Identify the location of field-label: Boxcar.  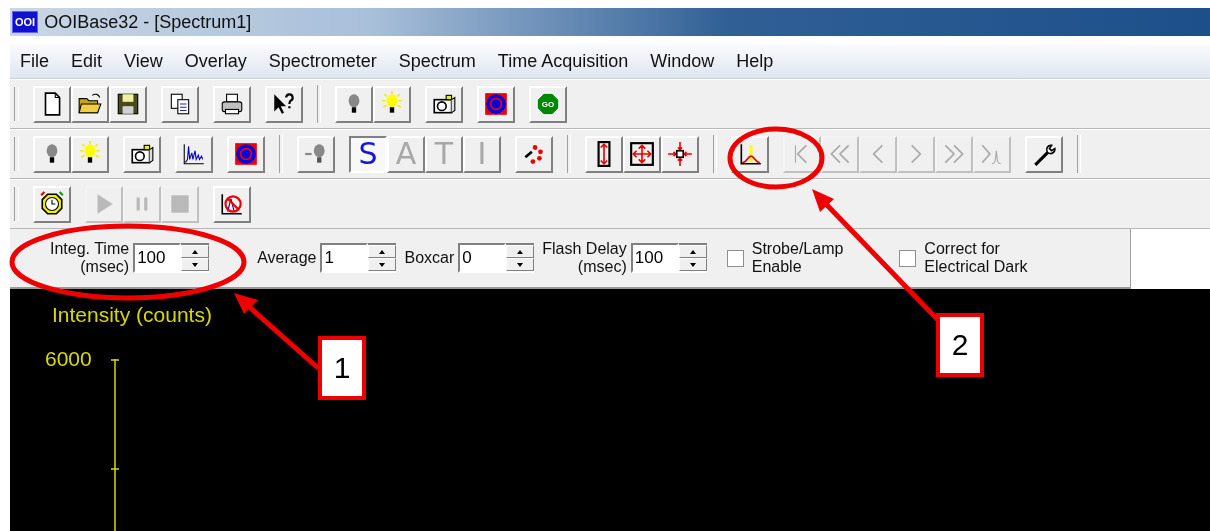
(429, 258).